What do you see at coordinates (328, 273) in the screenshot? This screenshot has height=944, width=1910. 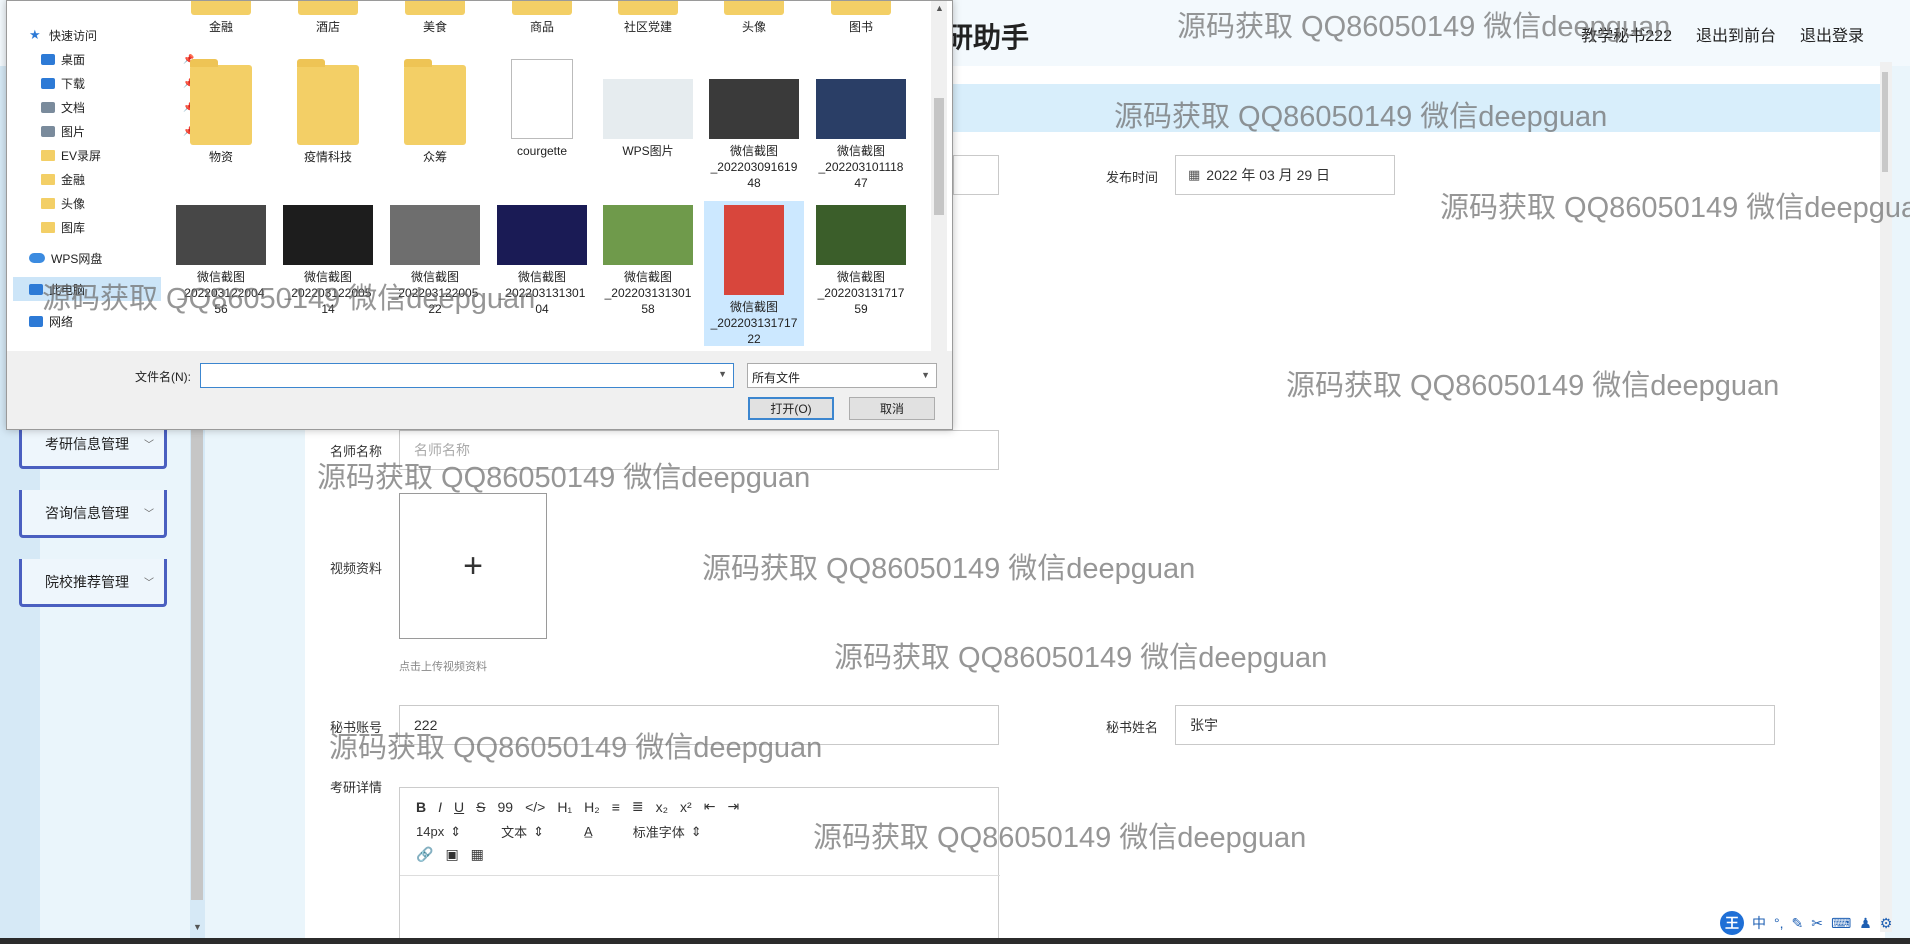 I see `file-item: 微信截图 _202203122005 14` at bounding box center [328, 273].